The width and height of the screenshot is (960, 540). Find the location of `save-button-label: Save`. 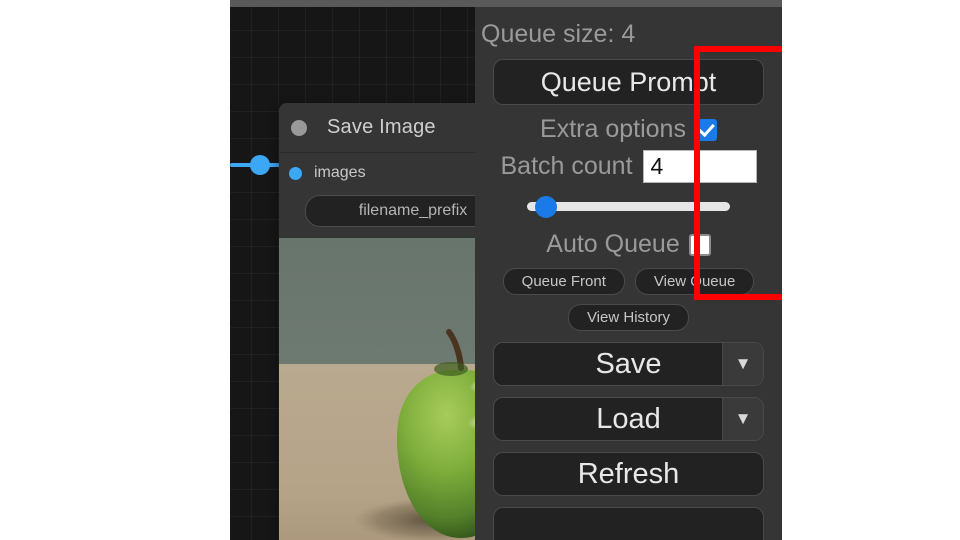

save-button-label: Save is located at coordinates (628, 363).